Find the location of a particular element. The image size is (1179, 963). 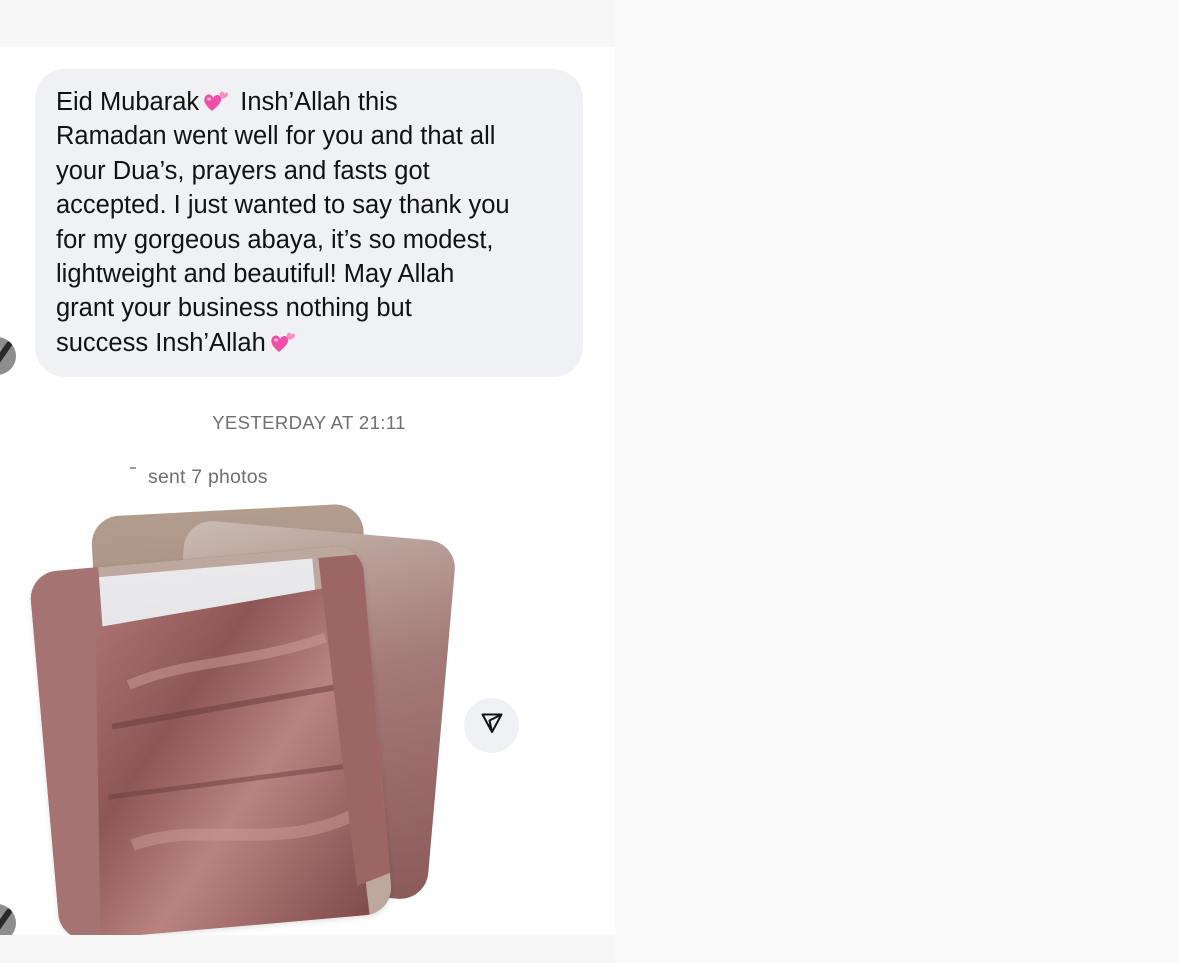

top-bar is located at coordinates (307, 23).